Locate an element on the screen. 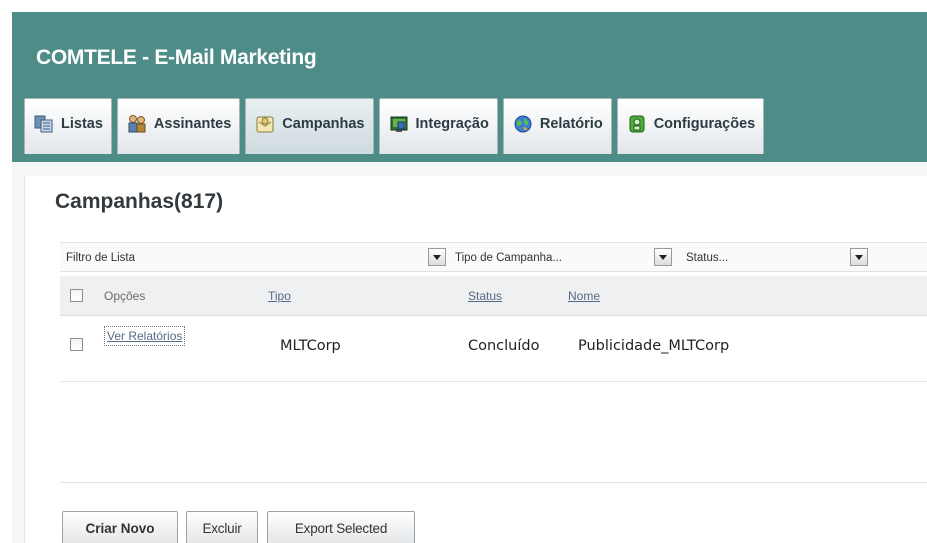 Image resolution: width=927 pixels, height=543 pixels. row-checkbox is located at coordinates (76, 344).